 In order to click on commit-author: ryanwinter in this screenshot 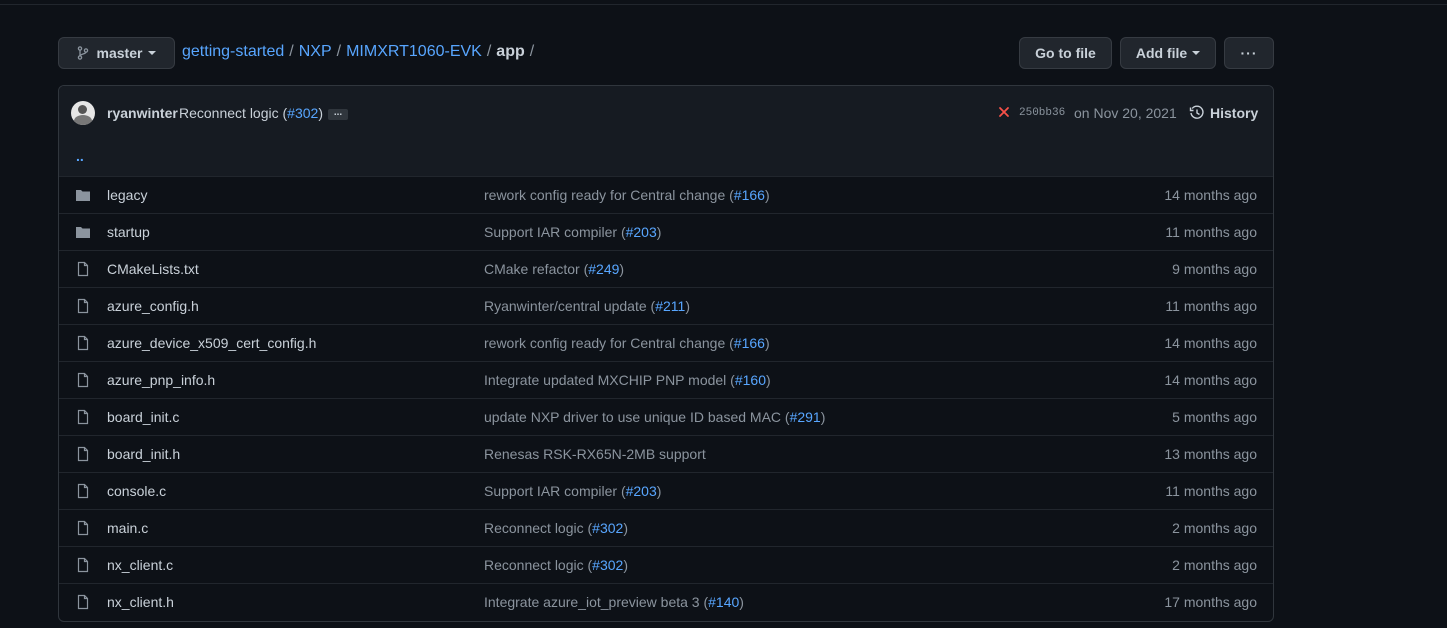, I will do `click(142, 113)`.